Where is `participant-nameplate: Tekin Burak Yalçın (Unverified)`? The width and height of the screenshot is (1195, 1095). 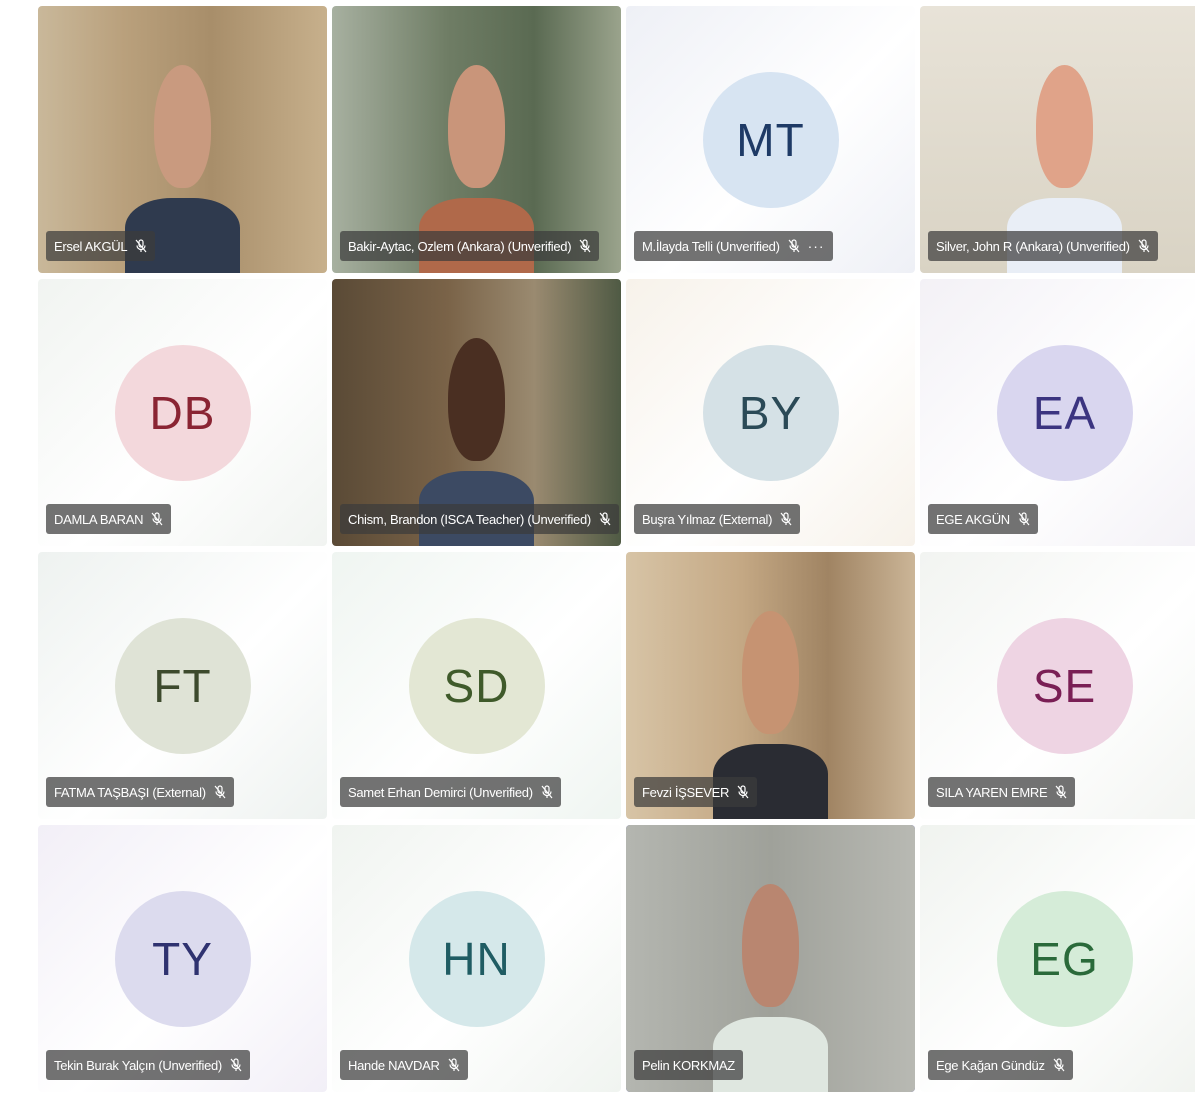
participant-nameplate: Tekin Burak Yalçın (Unverified) is located at coordinates (148, 1065).